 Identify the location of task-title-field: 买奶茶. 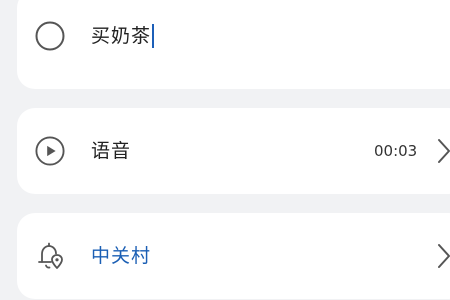
(123, 36).